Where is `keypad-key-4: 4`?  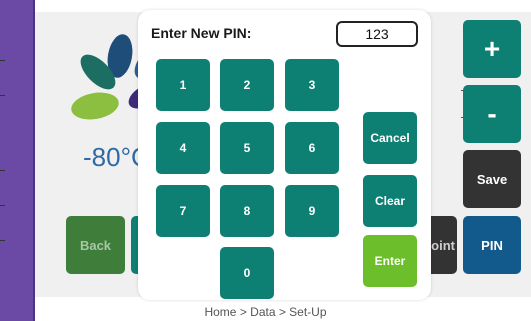 keypad-key-4: 4 is located at coordinates (183, 148).